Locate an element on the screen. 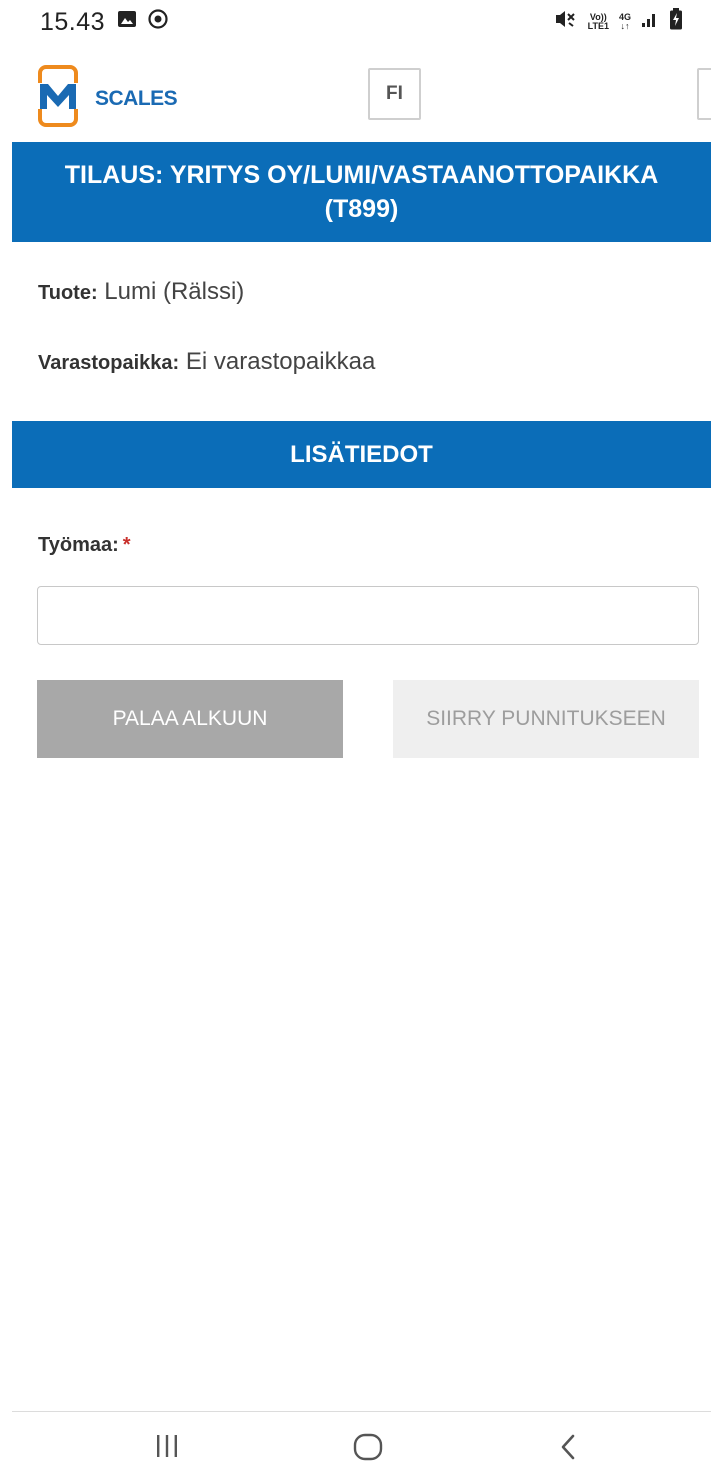  back-to-start-button: PALAA ALKUUN is located at coordinates (190, 719).